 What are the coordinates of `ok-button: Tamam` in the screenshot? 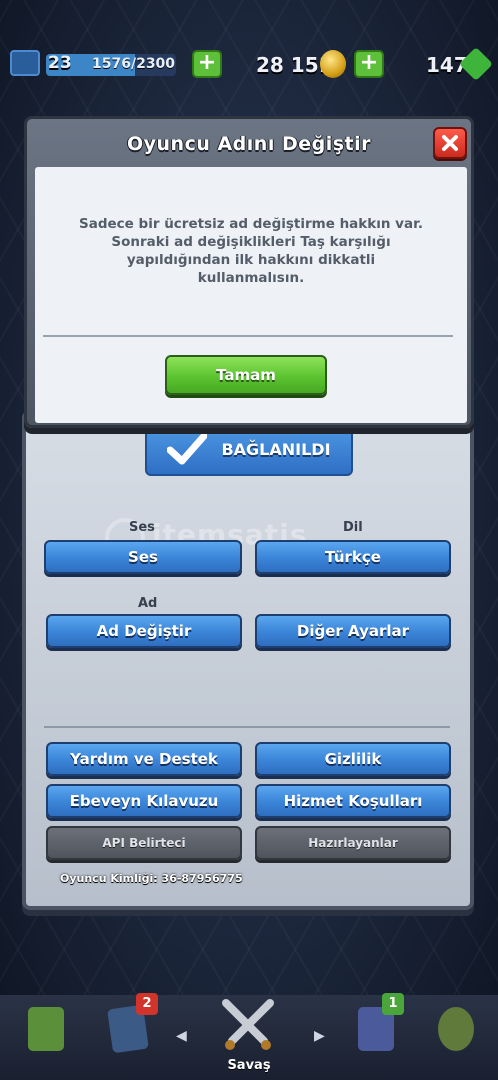 It's located at (246, 375).